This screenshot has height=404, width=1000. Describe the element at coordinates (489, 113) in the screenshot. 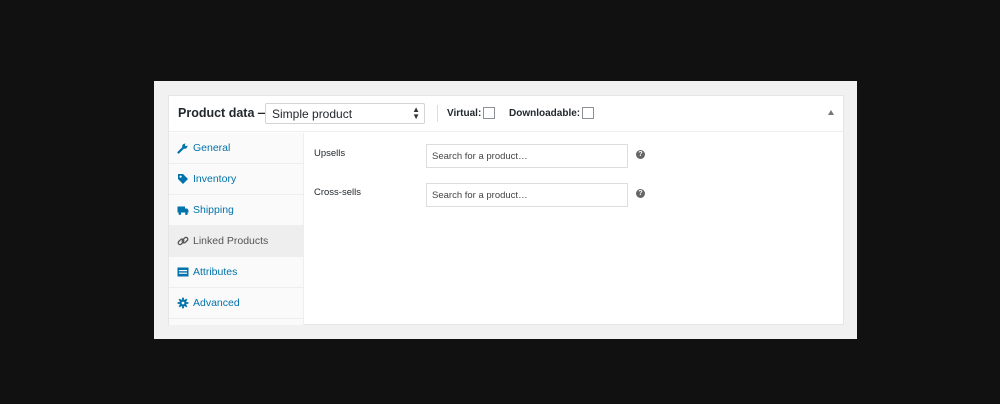

I see `virtual-checkbox` at that location.